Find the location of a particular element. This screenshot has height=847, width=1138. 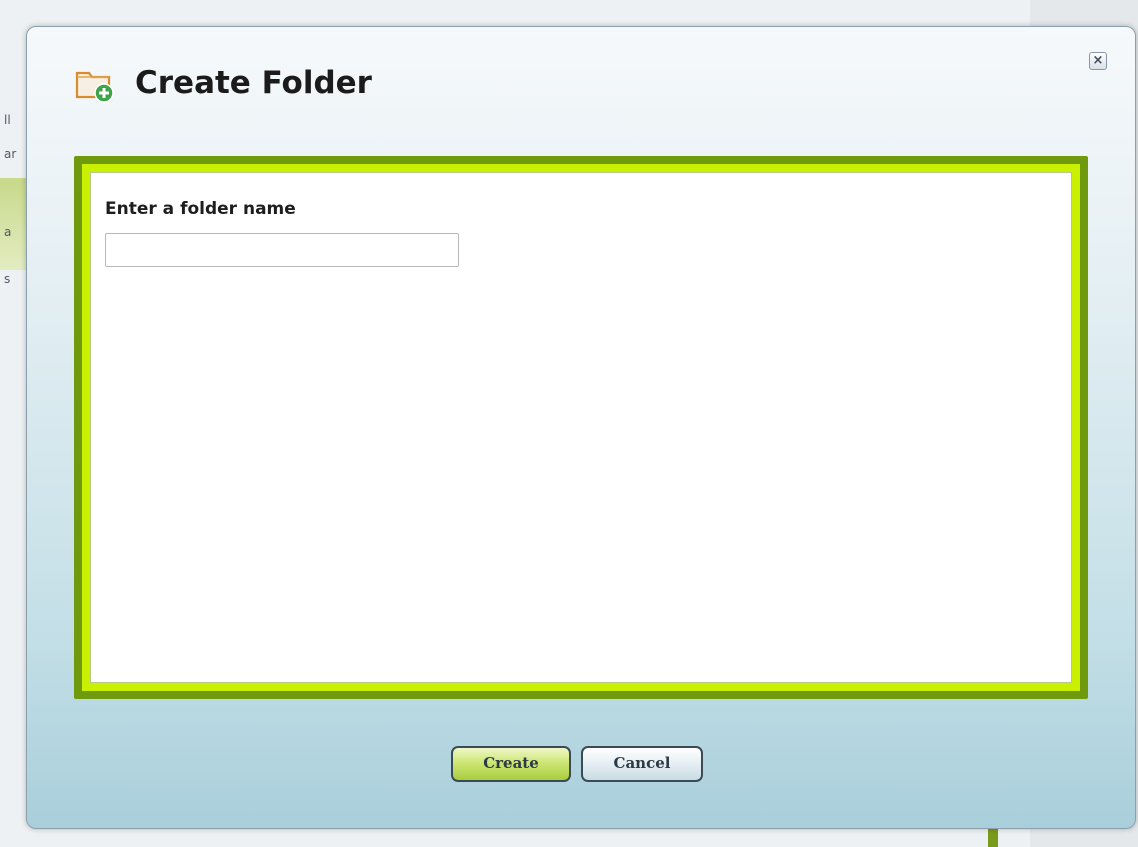

folder-name-label: Enter a folder name is located at coordinates (200, 209).